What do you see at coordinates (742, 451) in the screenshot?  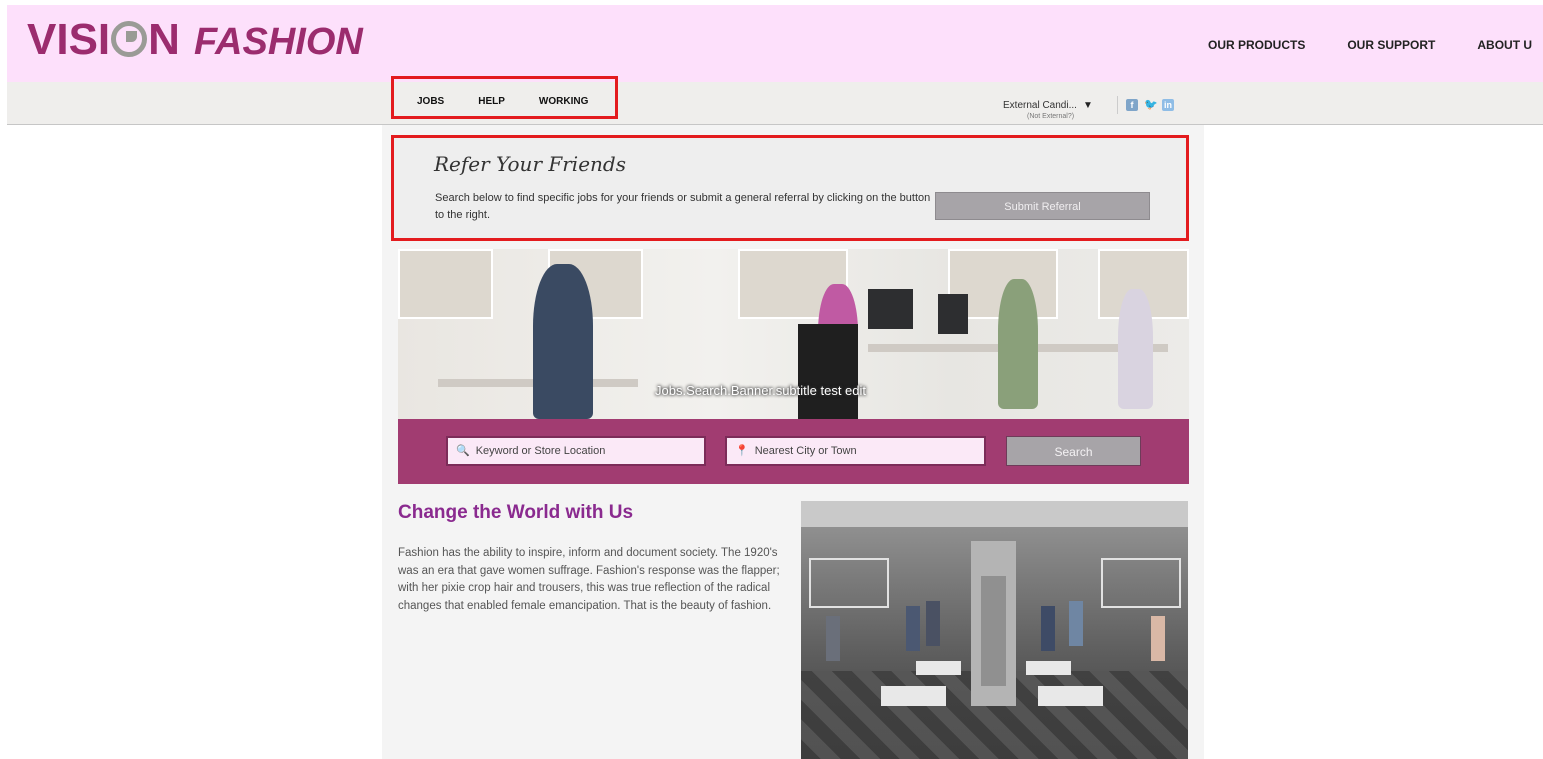 I see `location-pin-icon: 📍` at bounding box center [742, 451].